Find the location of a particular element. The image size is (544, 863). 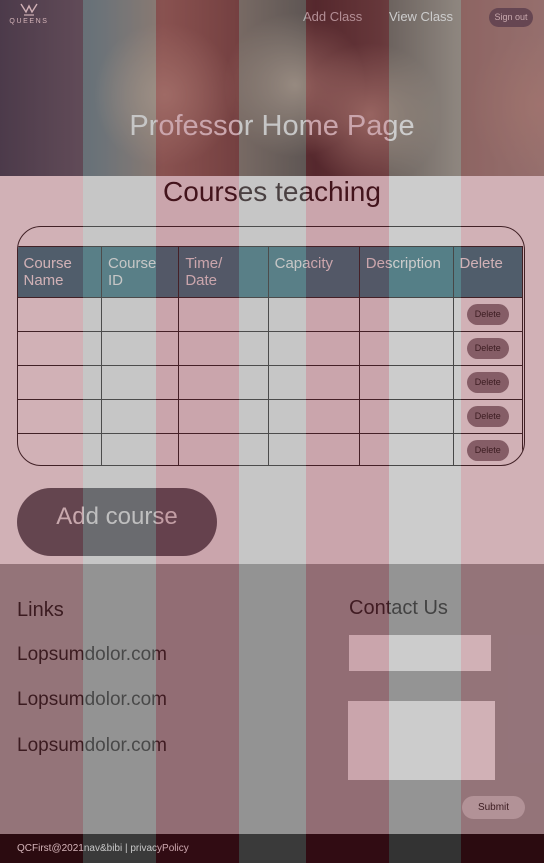

column-header: Course Name is located at coordinates (60, 272).